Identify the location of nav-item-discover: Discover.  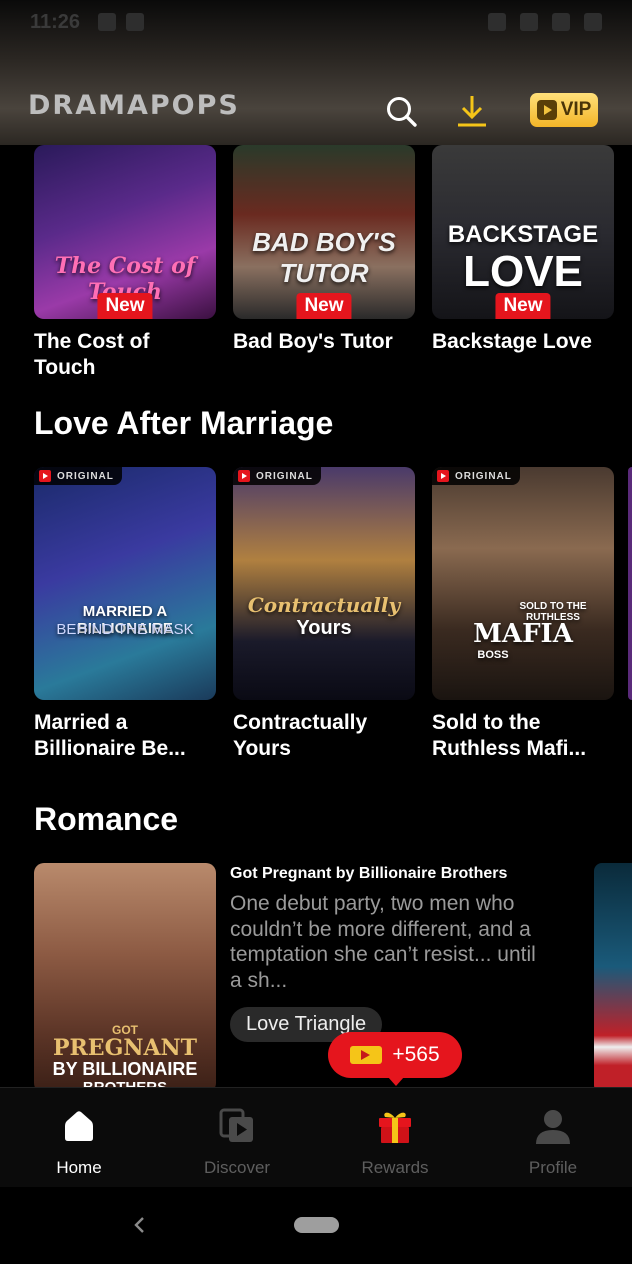
(237, 1137).